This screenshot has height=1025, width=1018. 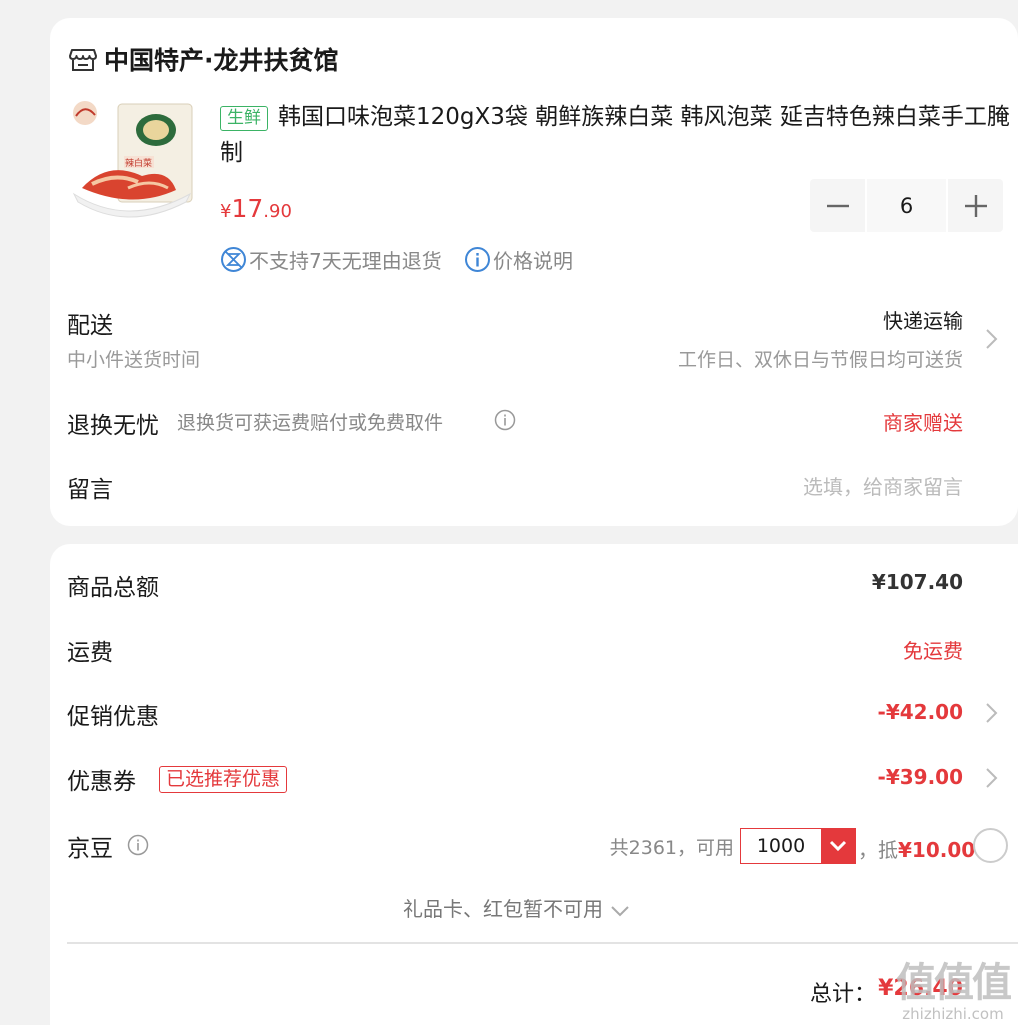 I want to click on shop-name: 中国特产·龙井扶贫馆, so click(x=221, y=61).